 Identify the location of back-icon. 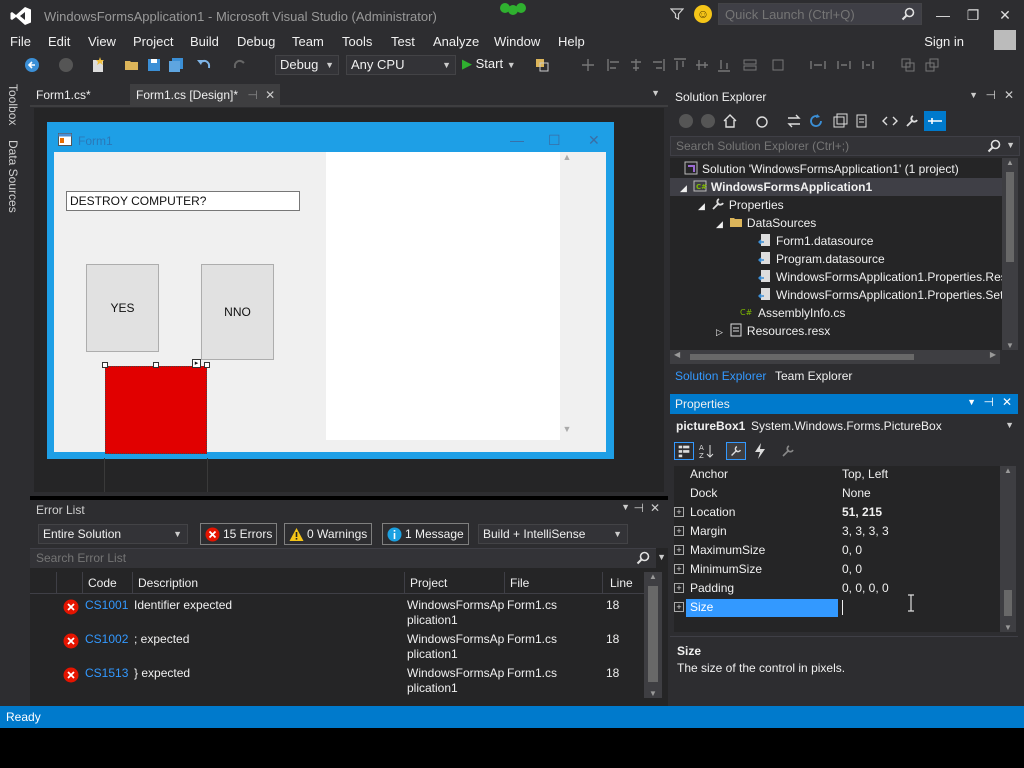
(686, 121).